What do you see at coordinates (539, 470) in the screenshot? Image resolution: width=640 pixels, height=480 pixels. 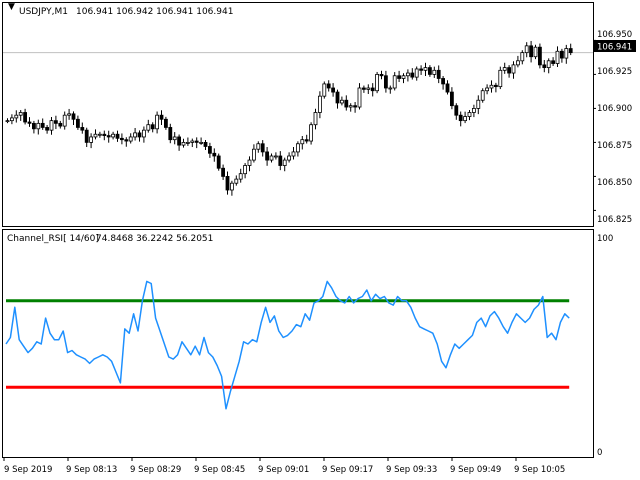 I see `time-tick-label: 9 Sep 10:05` at bounding box center [539, 470].